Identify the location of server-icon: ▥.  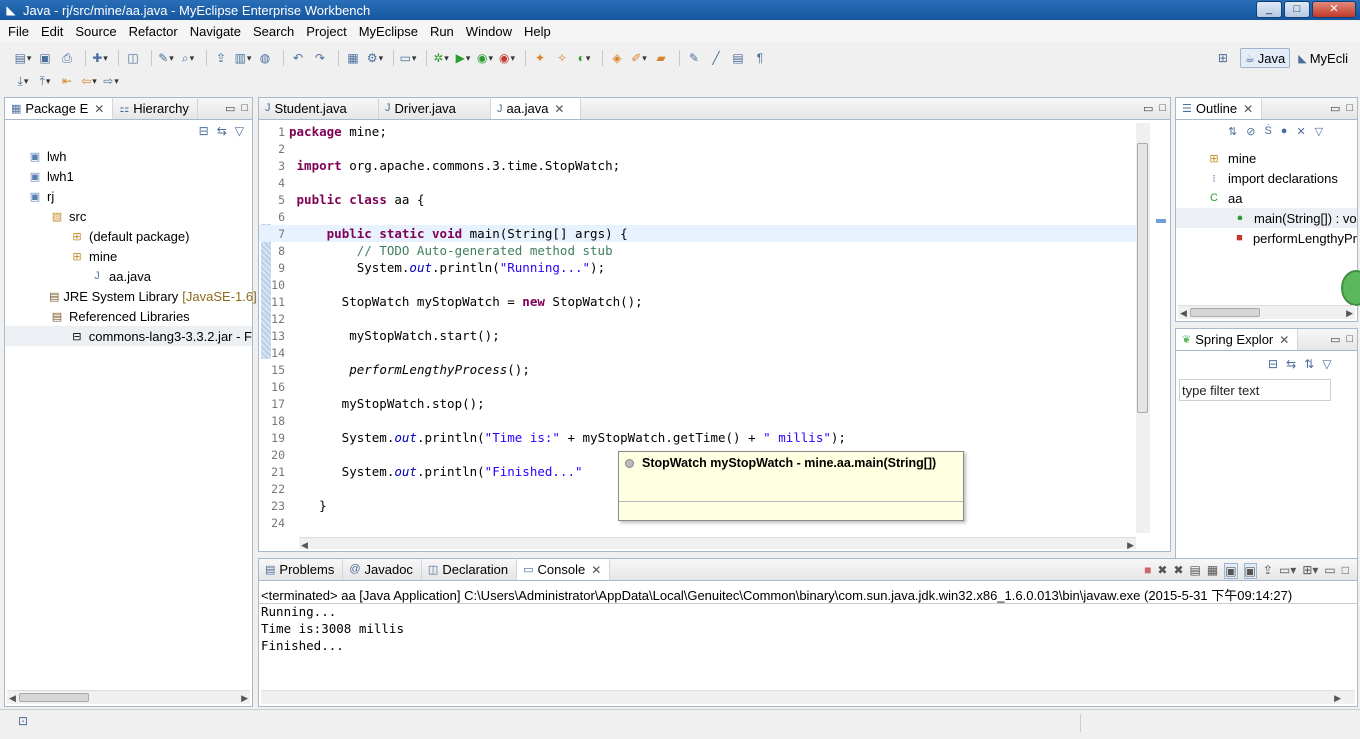
(243, 58).